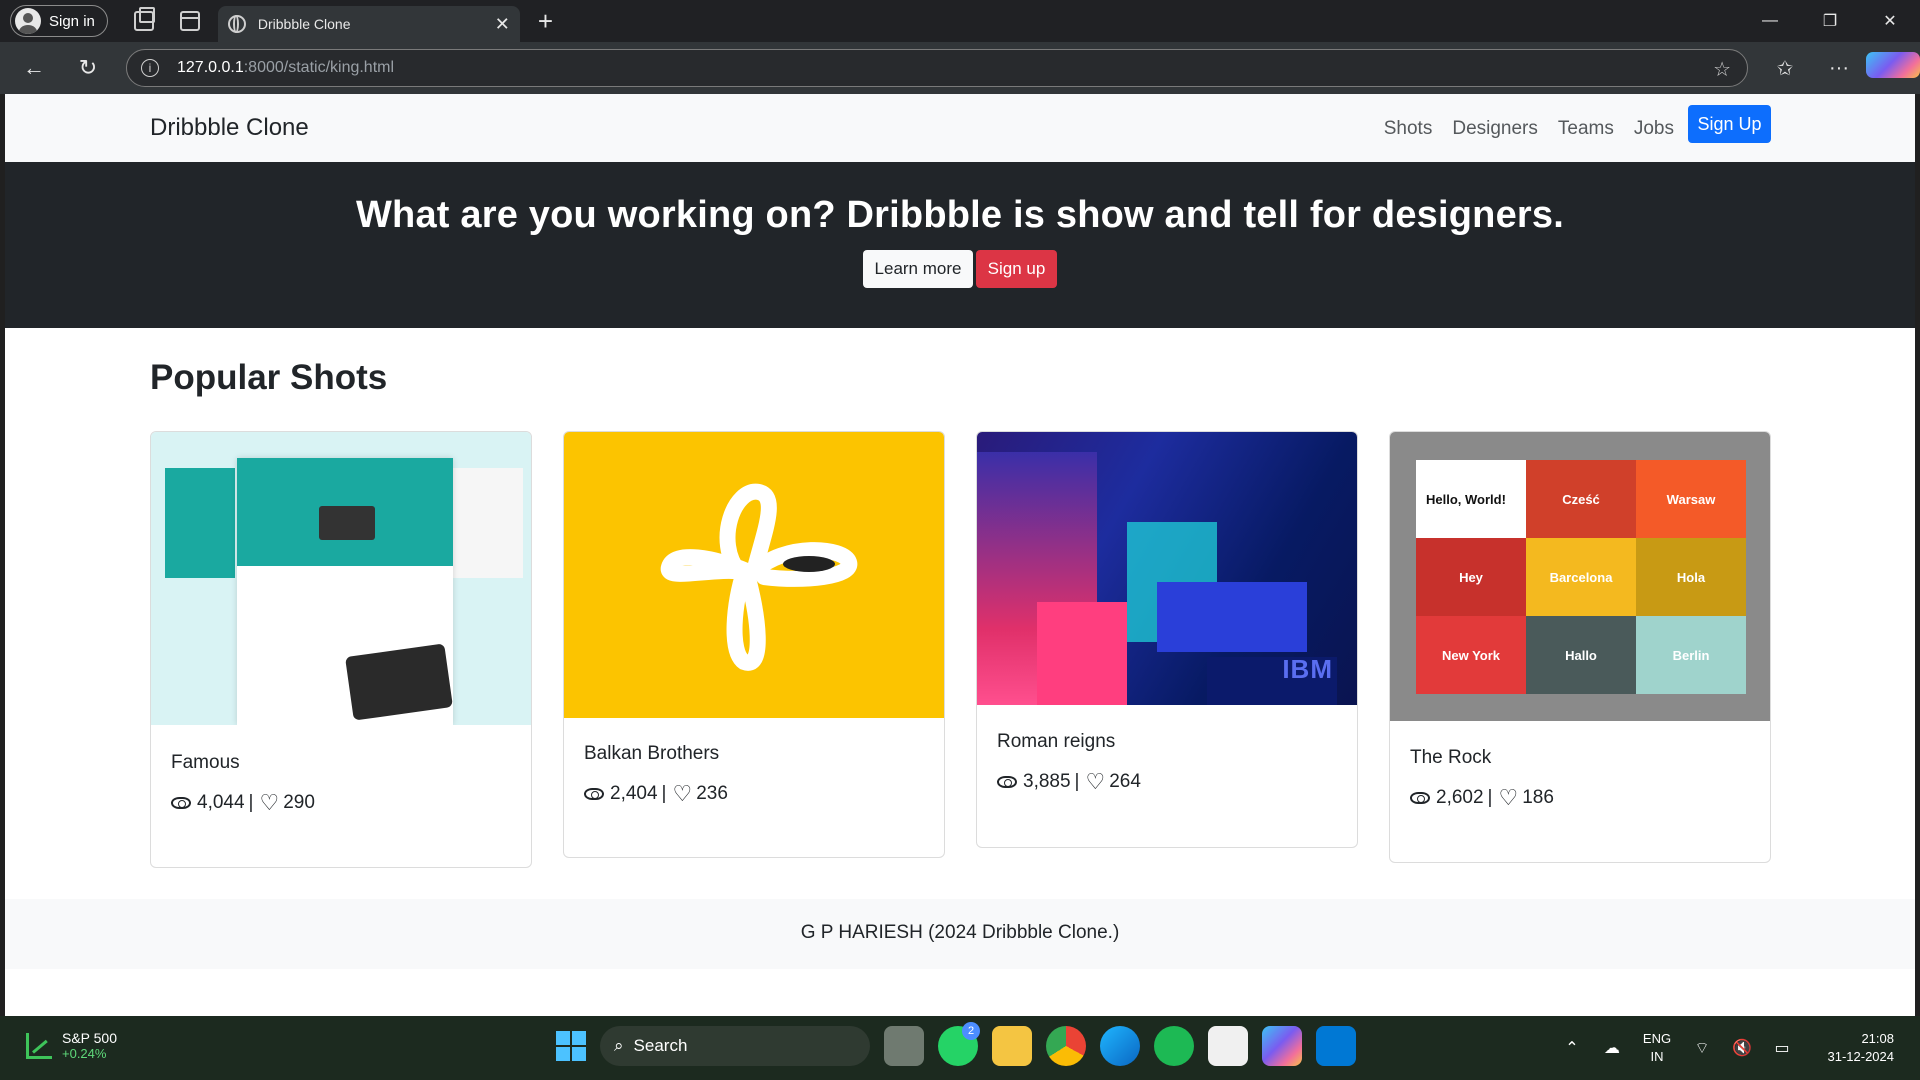 The image size is (1920, 1080). What do you see at coordinates (1495, 124) in the screenshot?
I see `nav-link-designers: Designers` at bounding box center [1495, 124].